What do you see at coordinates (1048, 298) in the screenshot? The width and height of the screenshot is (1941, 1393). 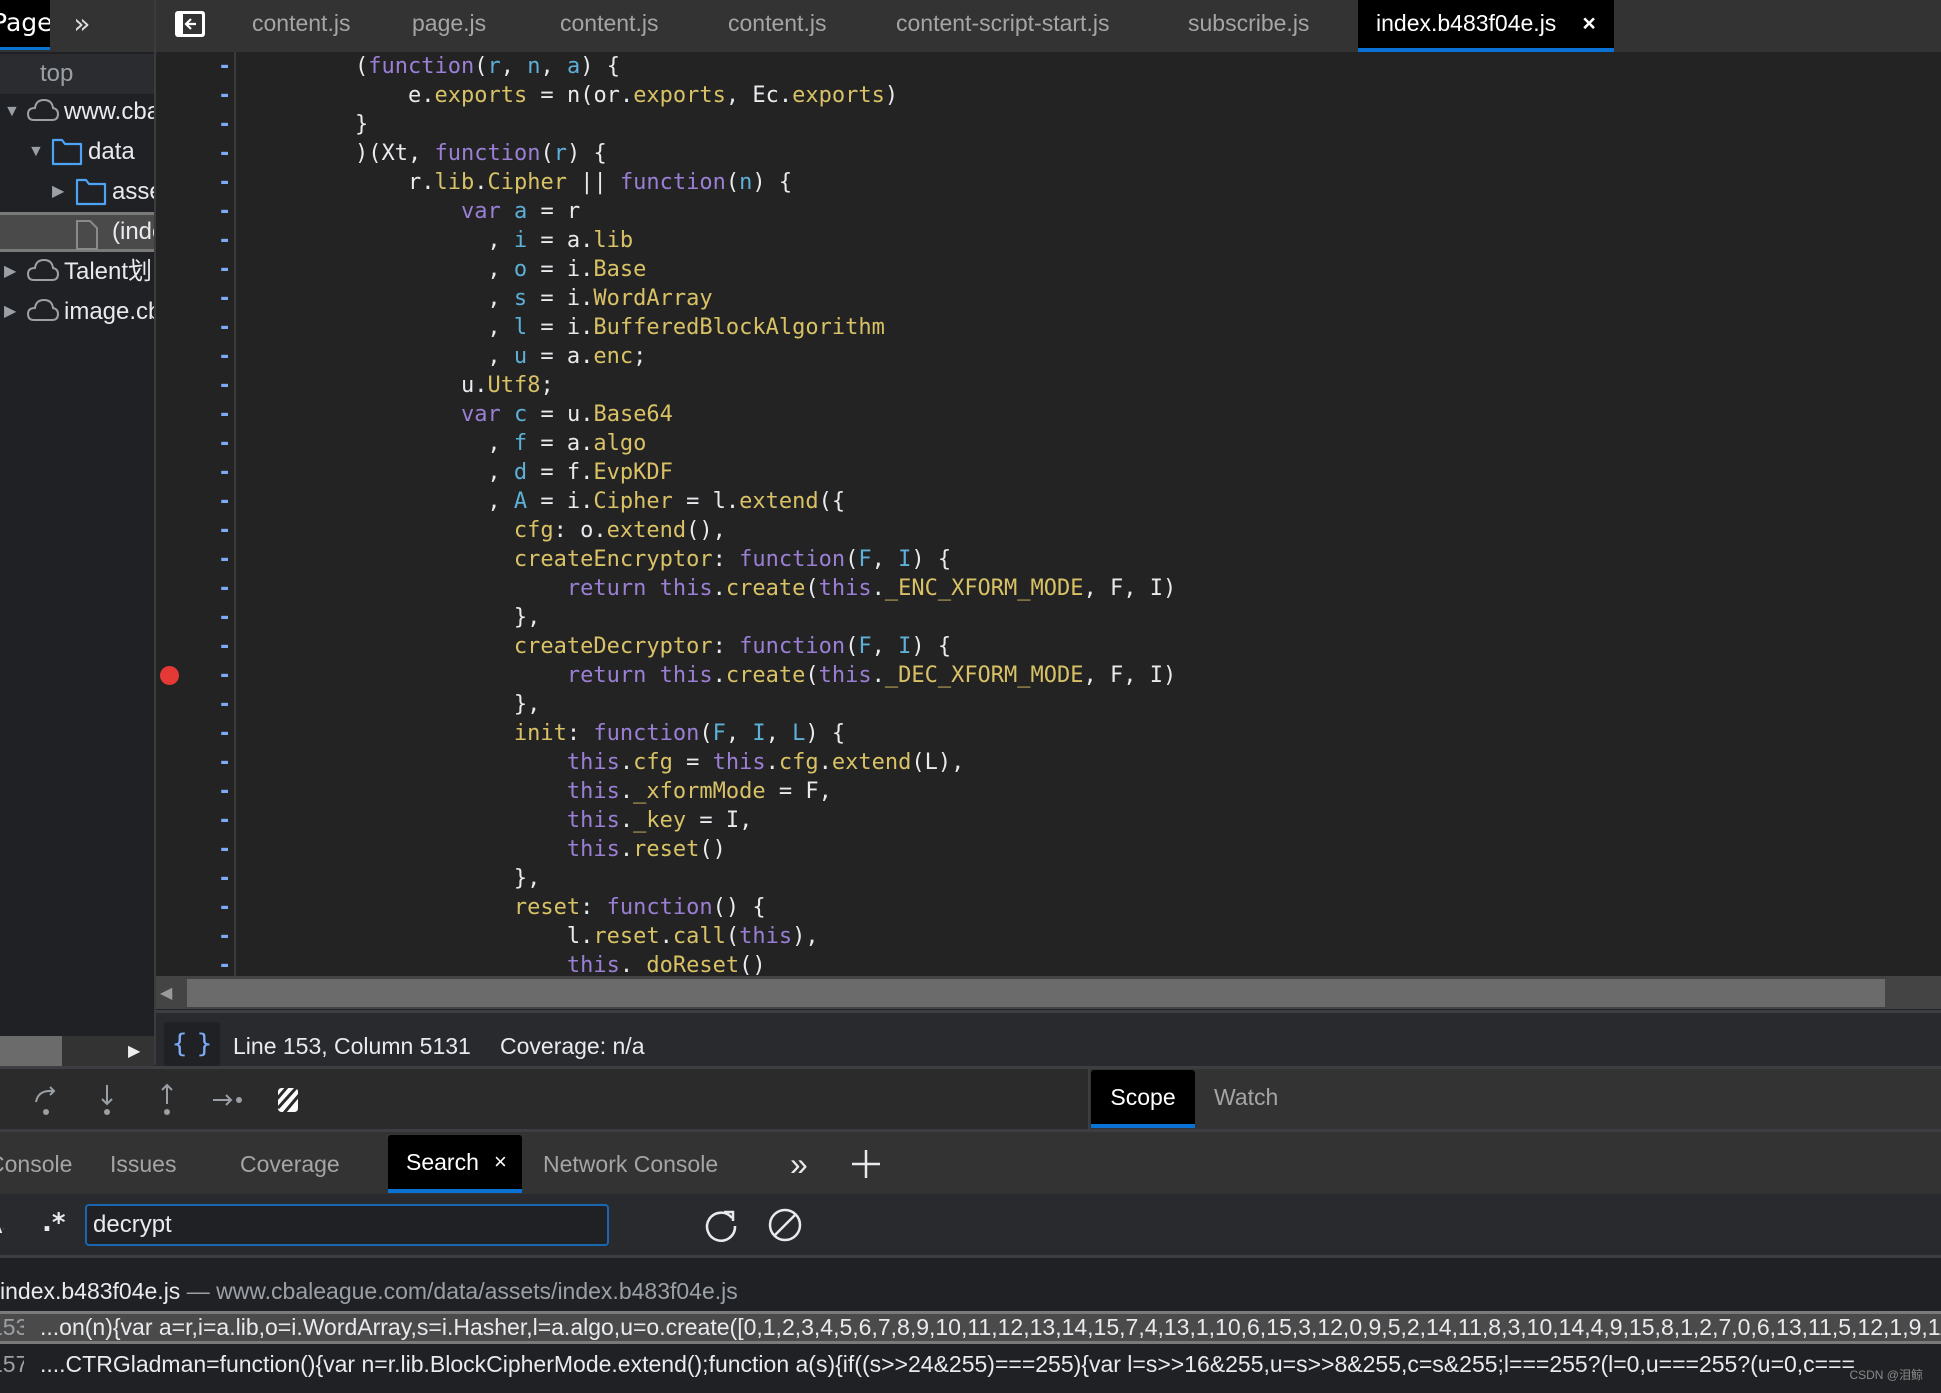 I see `code-line: - , s = i.WordArray` at bounding box center [1048, 298].